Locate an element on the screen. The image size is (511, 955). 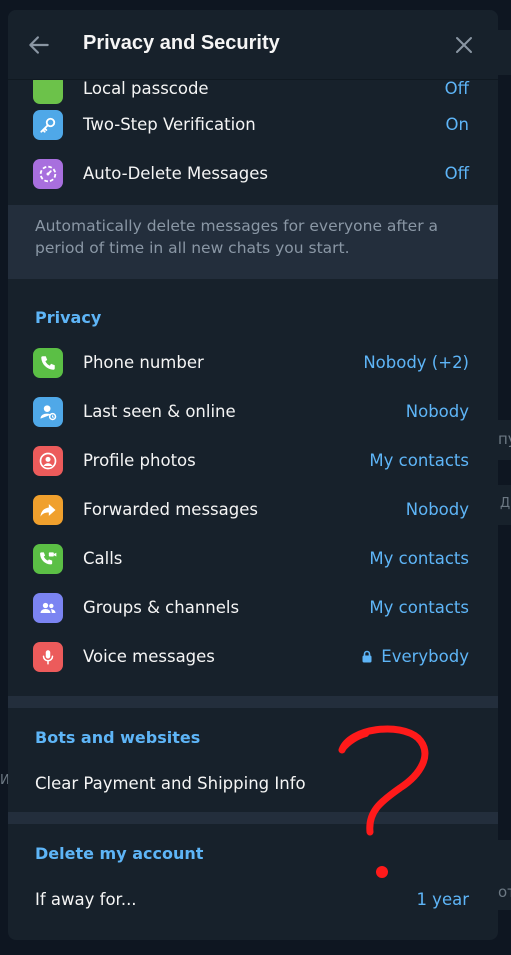
row-label: Last seen & online is located at coordinates (159, 411).